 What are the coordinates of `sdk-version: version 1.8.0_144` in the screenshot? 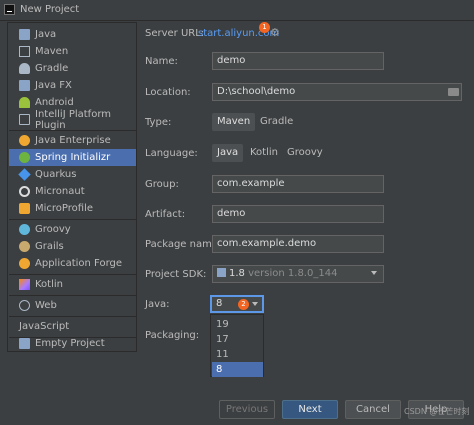 It's located at (293, 273).